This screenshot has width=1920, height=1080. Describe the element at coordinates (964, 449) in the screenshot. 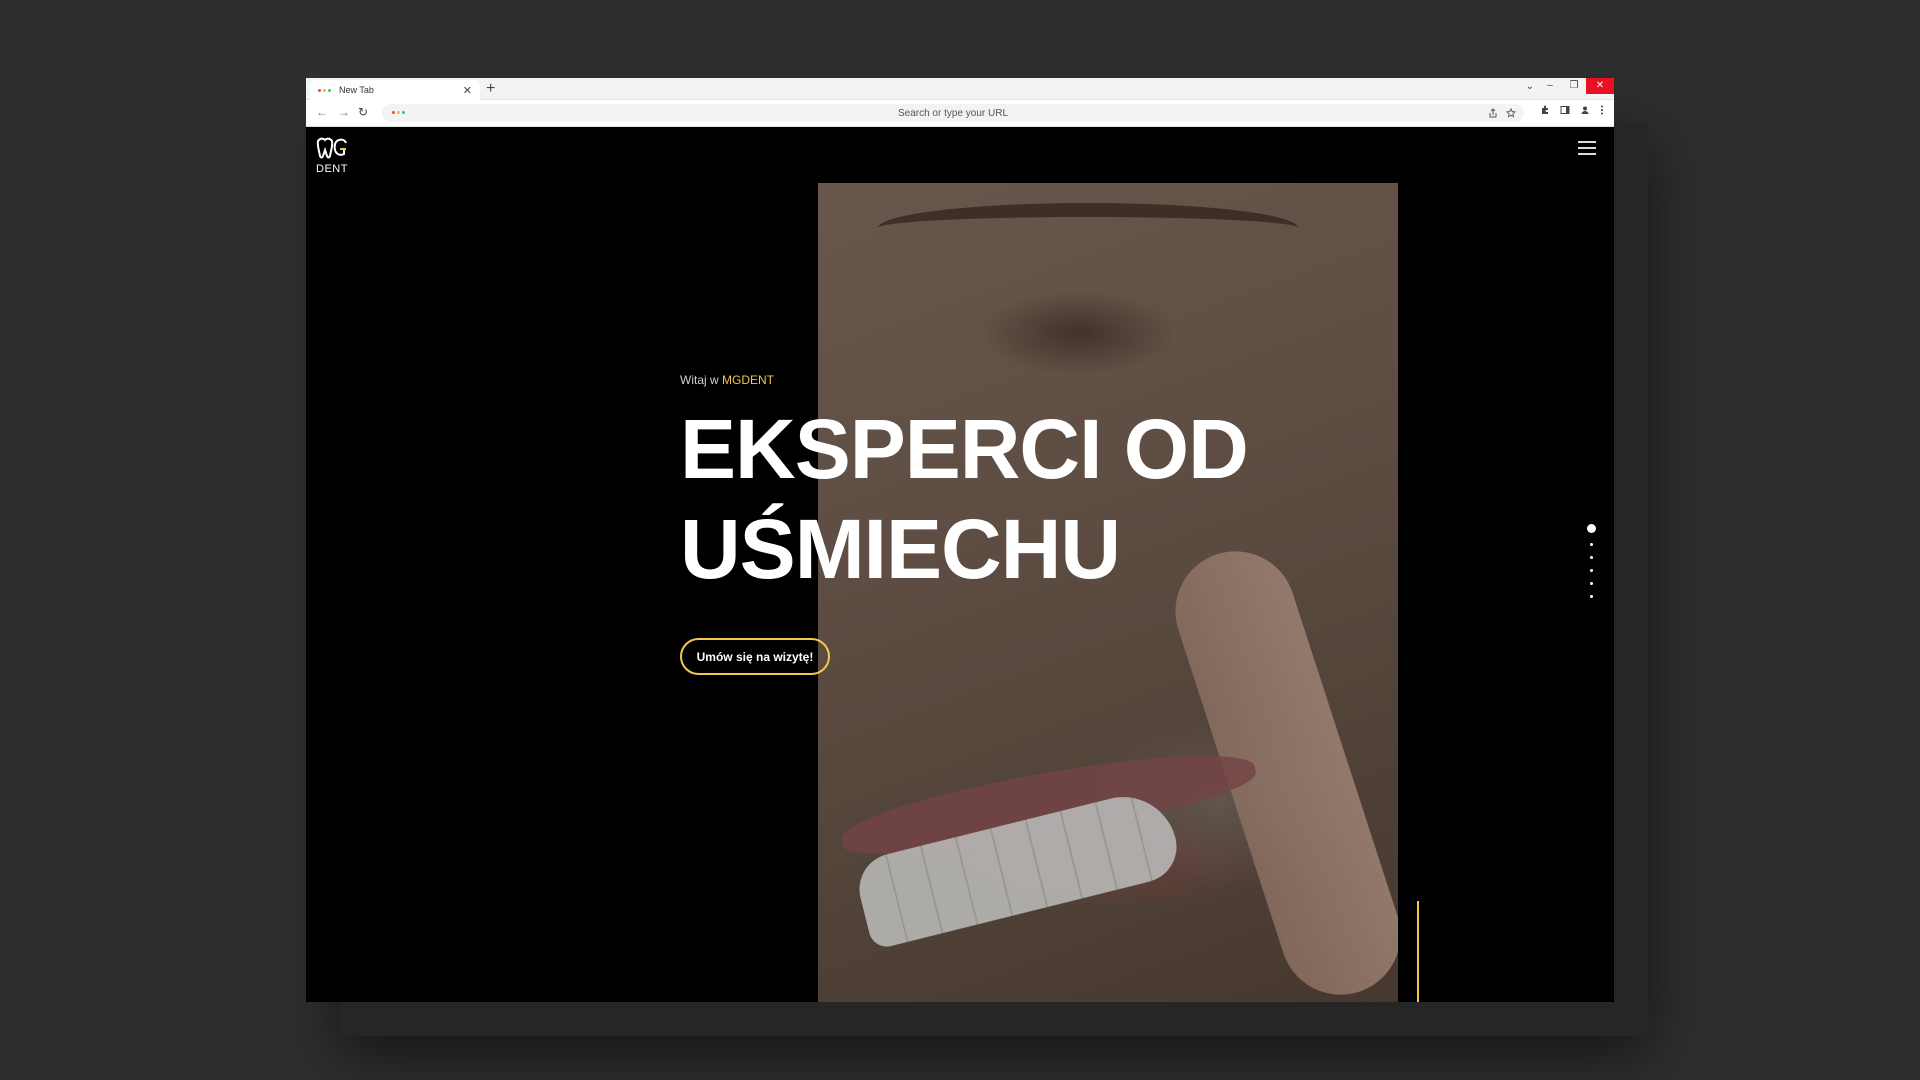

I see `headline-line-1: EKSPERCI OD` at that location.